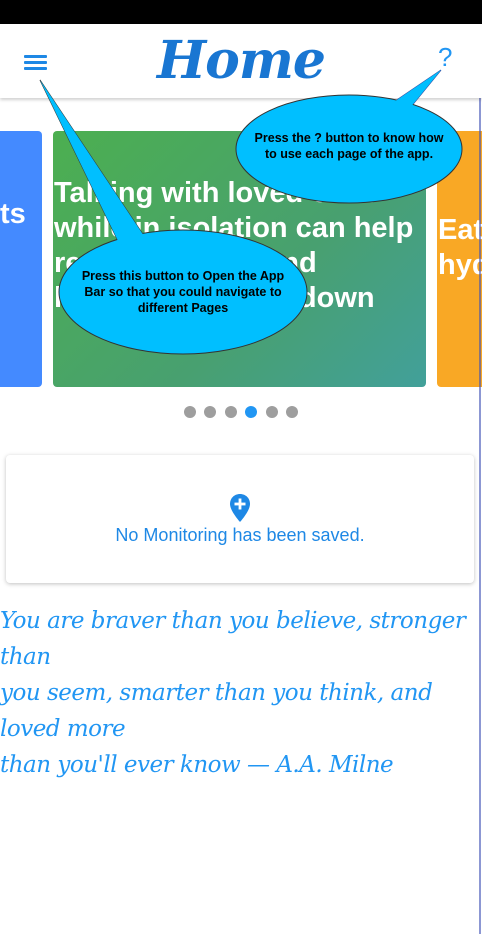 The width and height of the screenshot is (482, 934). What do you see at coordinates (240, 535) in the screenshot?
I see `empty-state-message: No Monitoring has been saved.` at bounding box center [240, 535].